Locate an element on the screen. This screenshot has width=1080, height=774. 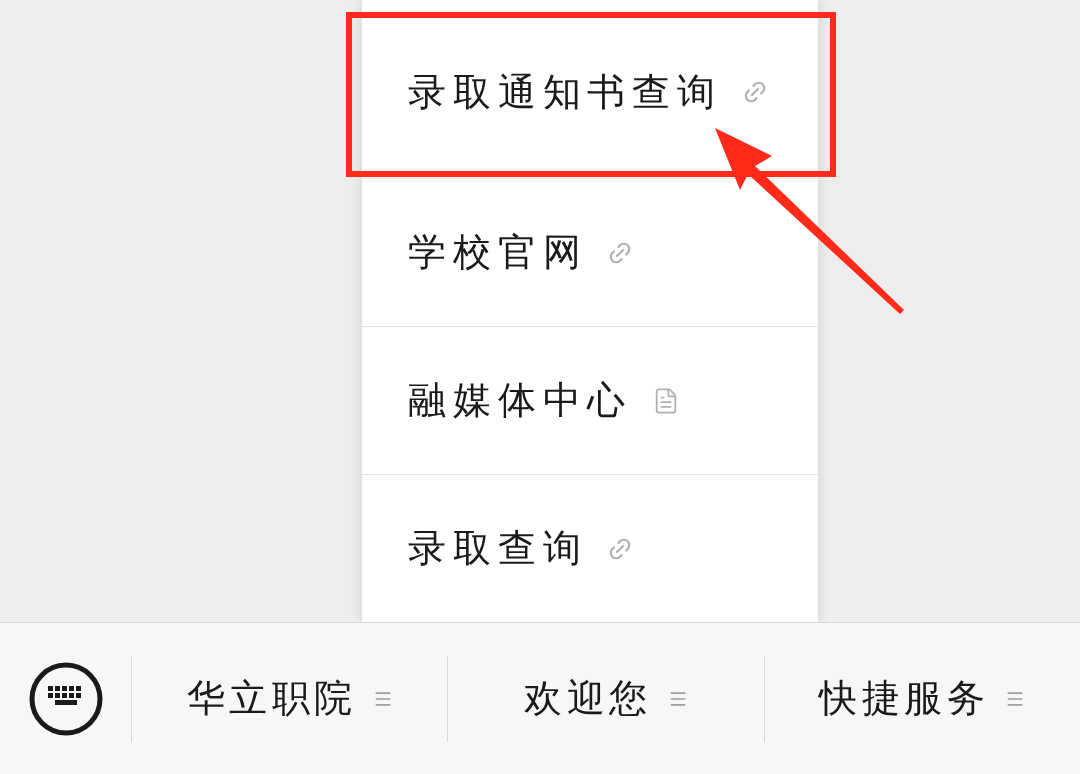
bottom-menu-tab: 欢迎您 is located at coordinates (605, 698).